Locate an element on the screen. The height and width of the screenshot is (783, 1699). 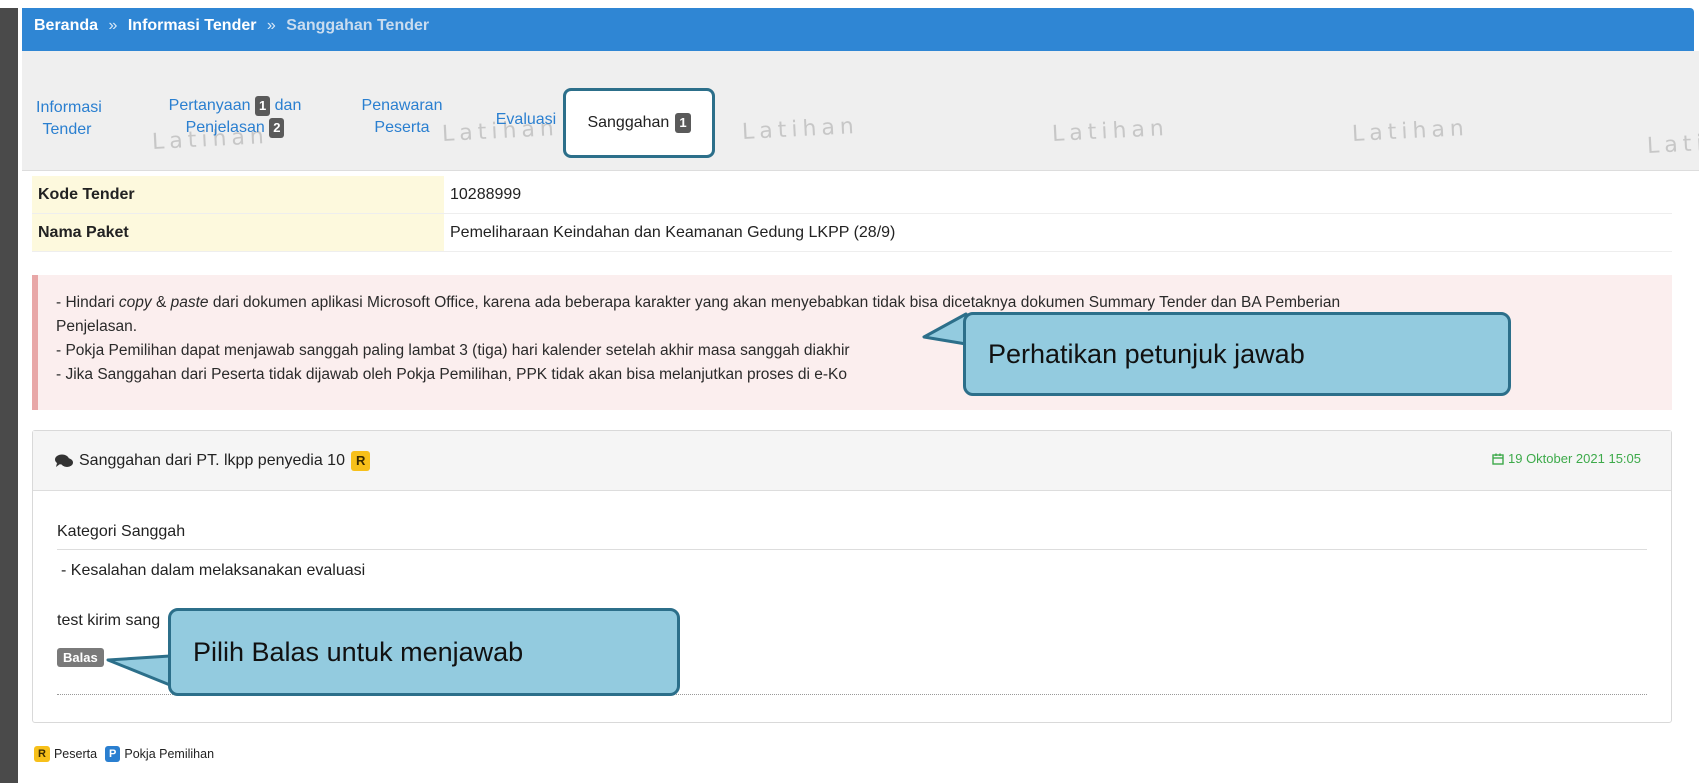
callout-text: Perhatikan petunjuk jawab is located at coordinates (1146, 353).